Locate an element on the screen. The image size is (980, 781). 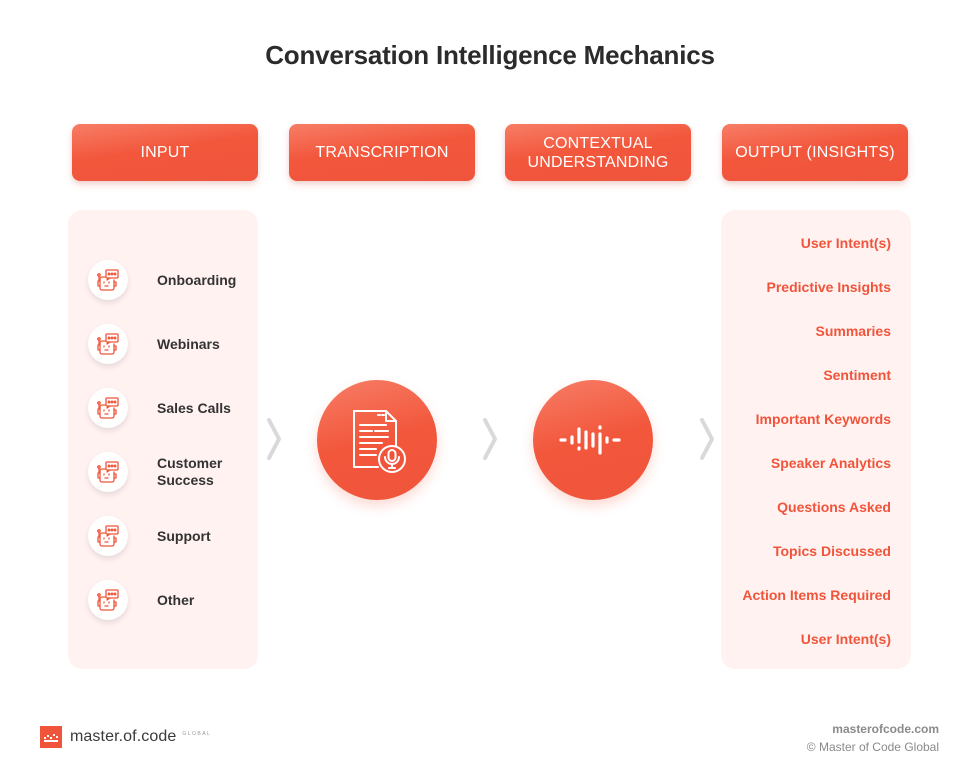
input-item-customer-success: Customer Success is located at coordinates (173, 472).